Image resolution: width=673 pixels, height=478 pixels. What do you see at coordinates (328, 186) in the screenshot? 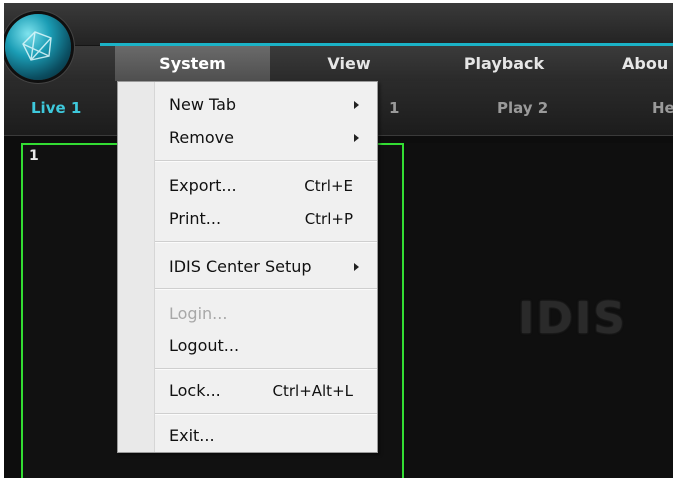
I see `menu-item-shortcut: Ctrl+E` at bounding box center [328, 186].